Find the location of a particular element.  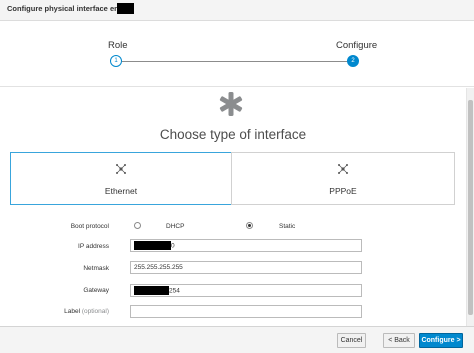

netmask-label: Netmask is located at coordinates (96, 268).